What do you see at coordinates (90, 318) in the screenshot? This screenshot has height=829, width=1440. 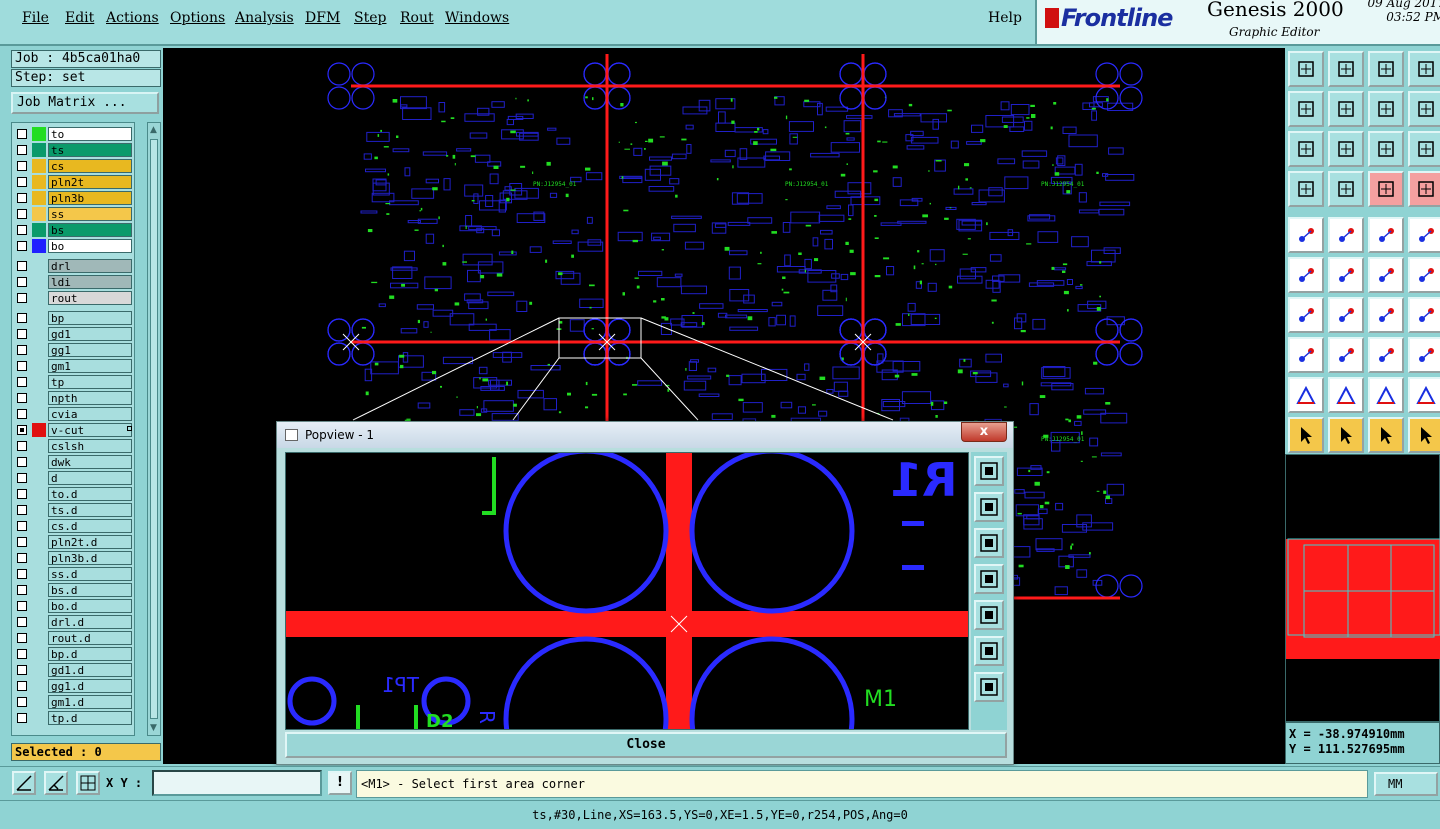 I see `layer-name: bp` at bounding box center [90, 318].